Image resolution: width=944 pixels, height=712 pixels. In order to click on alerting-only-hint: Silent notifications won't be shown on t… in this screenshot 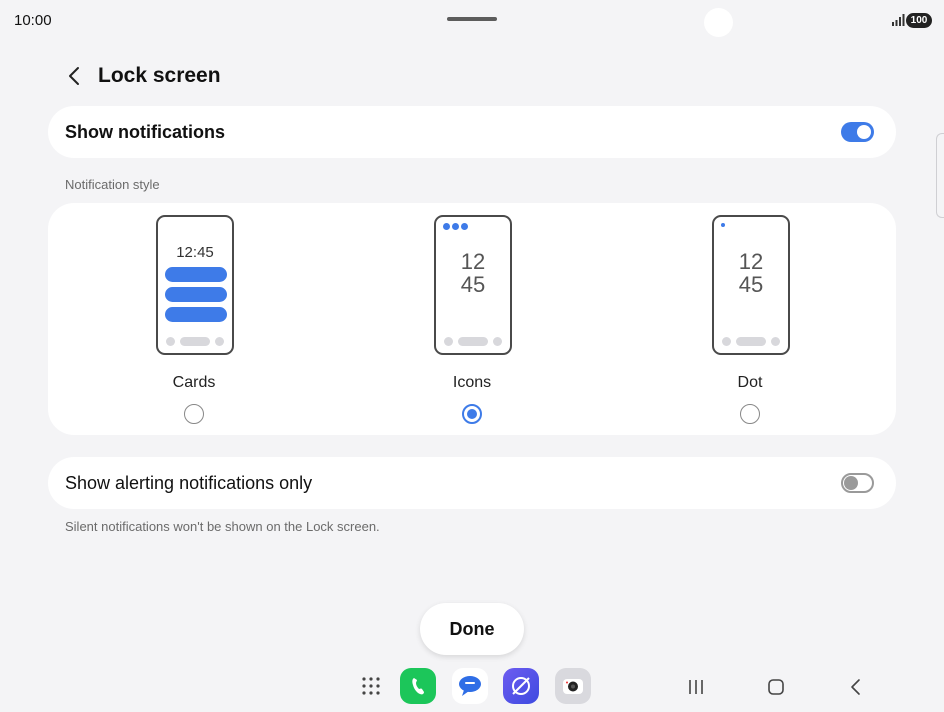, I will do `click(222, 526)`.